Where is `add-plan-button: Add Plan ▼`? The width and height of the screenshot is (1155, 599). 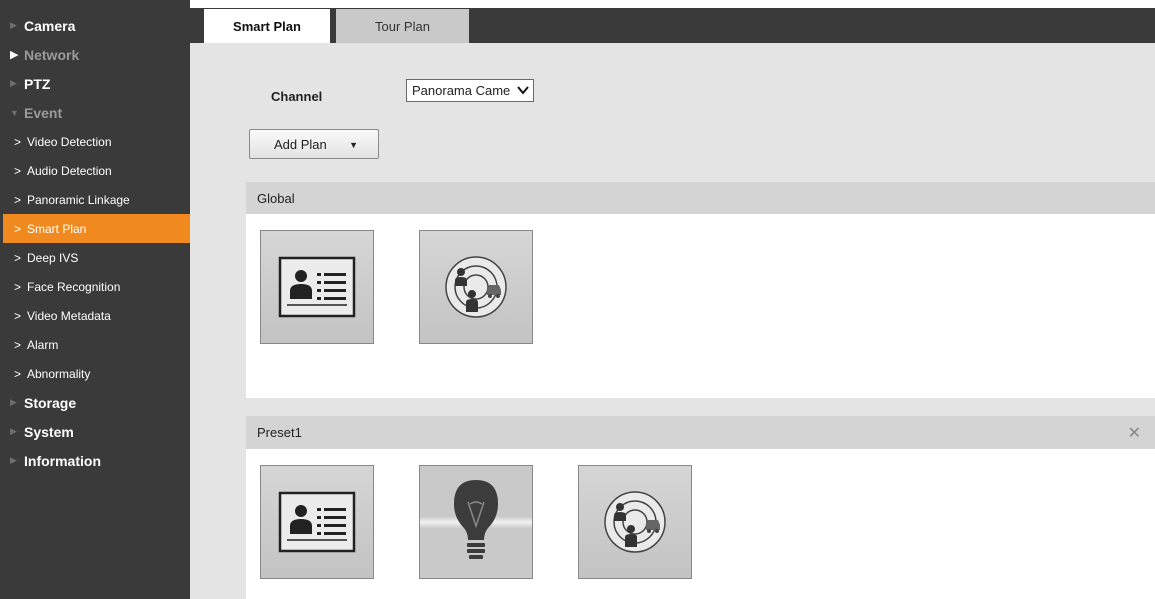
add-plan-button: Add Plan ▼ is located at coordinates (314, 144).